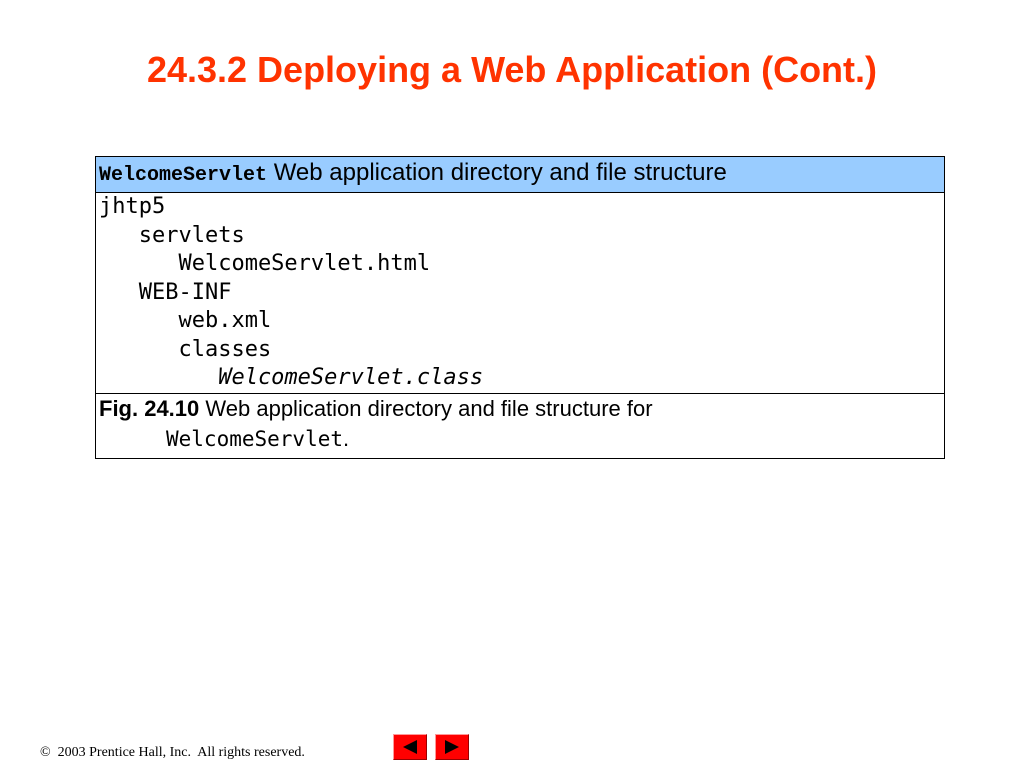  What do you see at coordinates (132, 206) in the screenshot?
I see `tree-item: jhtp5` at bounding box center [132, 206].